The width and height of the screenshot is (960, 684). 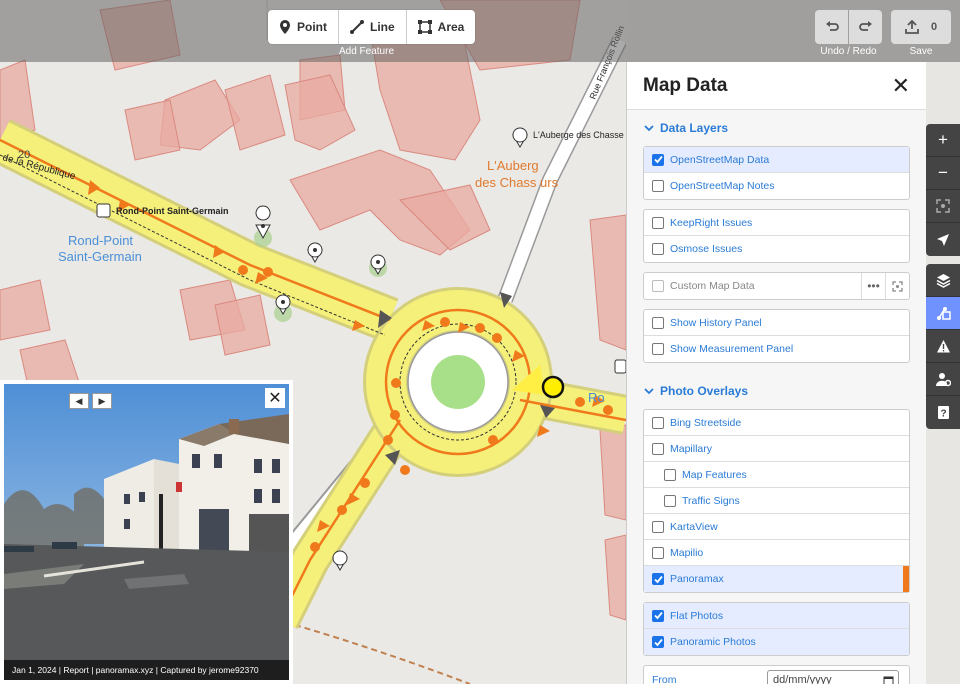 I want to click on photo-overlays-section-toggle: Photo Overlays, so click(x=776, y=391).